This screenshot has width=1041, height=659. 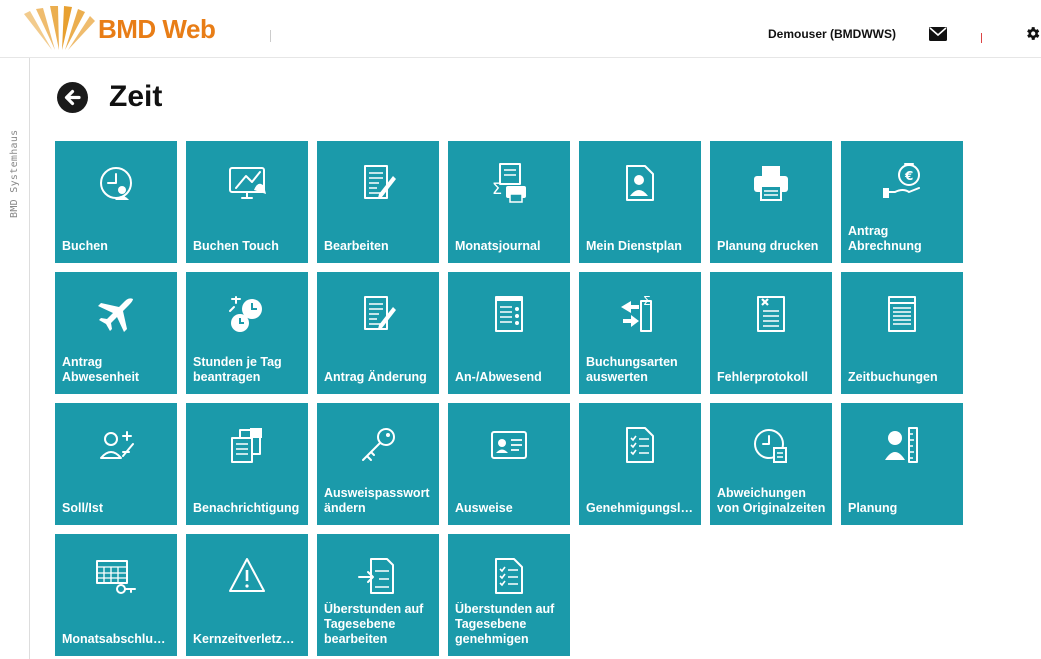 What do you see at coordinates (247, 445) in the screenshot?
I see `documents-stack-icon` at bounding box center [247, 445].